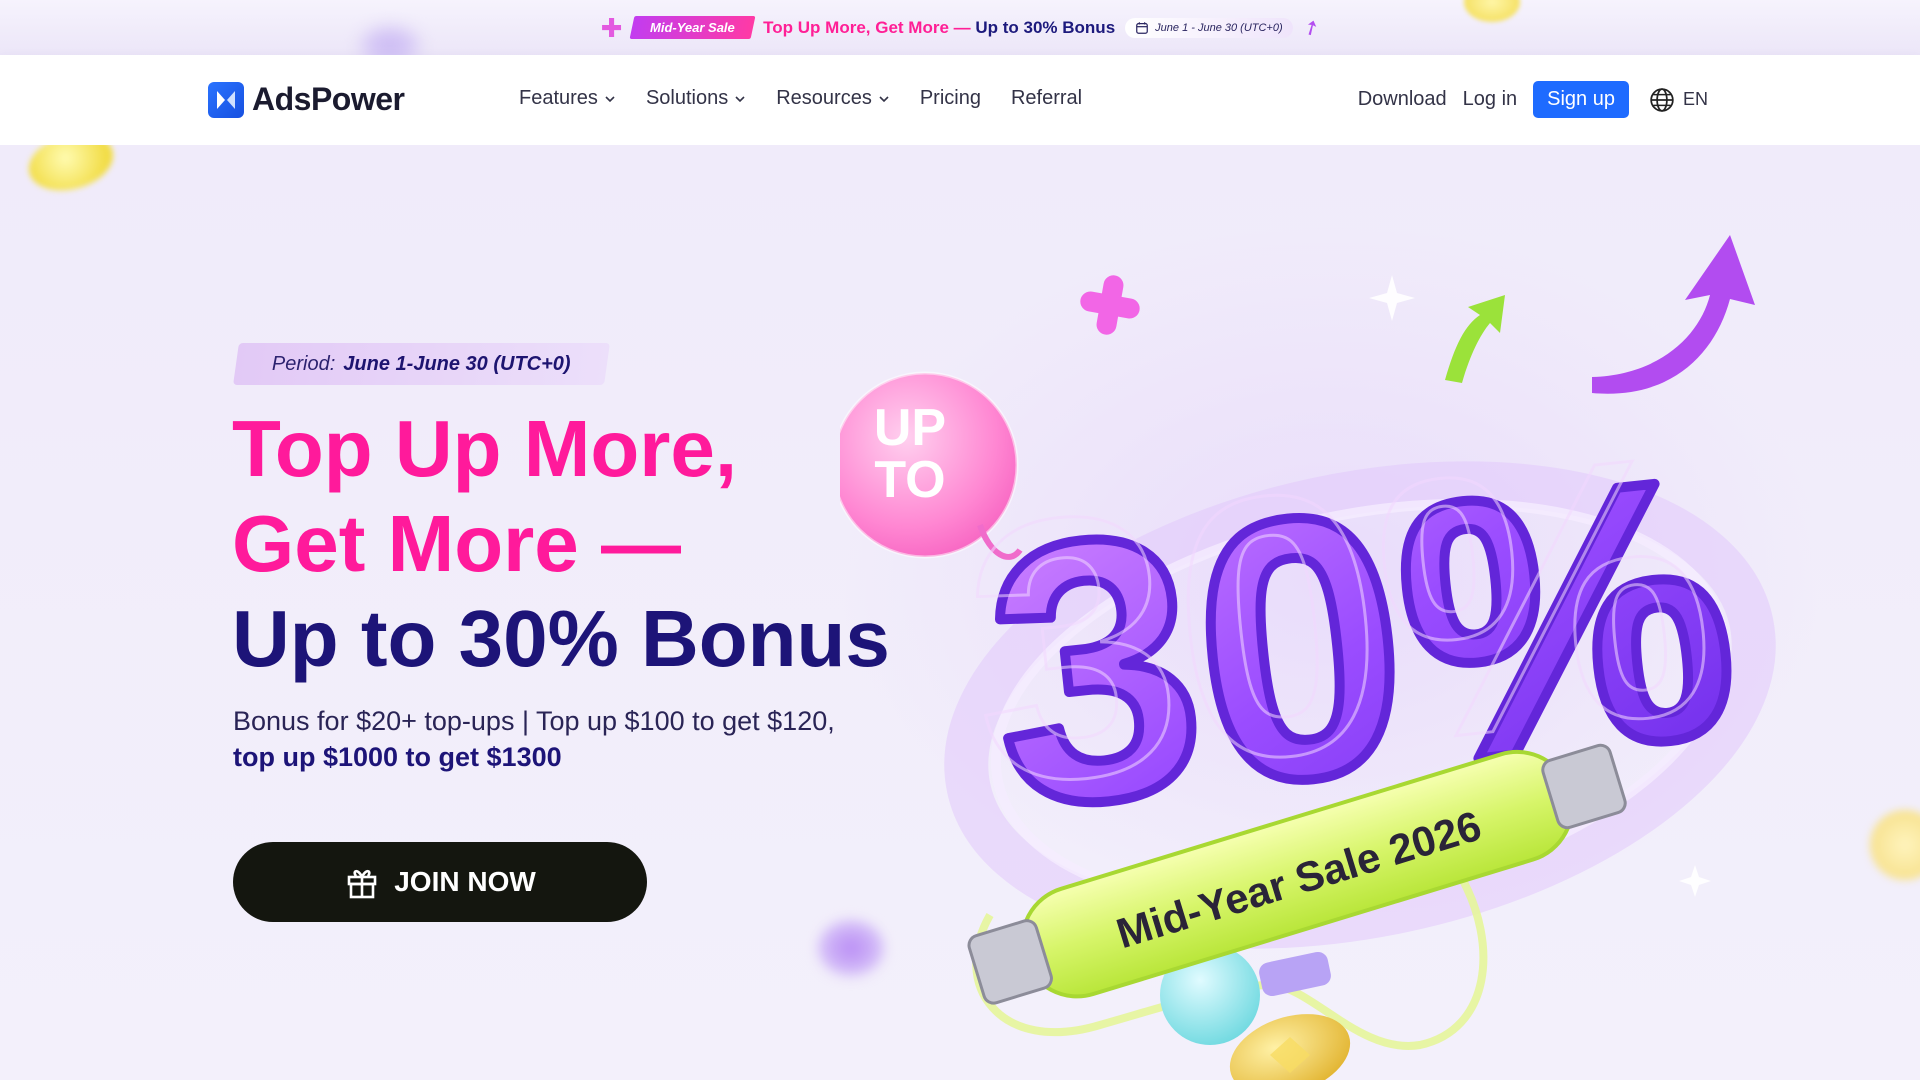 The width and height of the screenshot is (1920, 1080). I want to click on promo-date: June 1 - June 30 (UTC+0), so click(1209, 27).